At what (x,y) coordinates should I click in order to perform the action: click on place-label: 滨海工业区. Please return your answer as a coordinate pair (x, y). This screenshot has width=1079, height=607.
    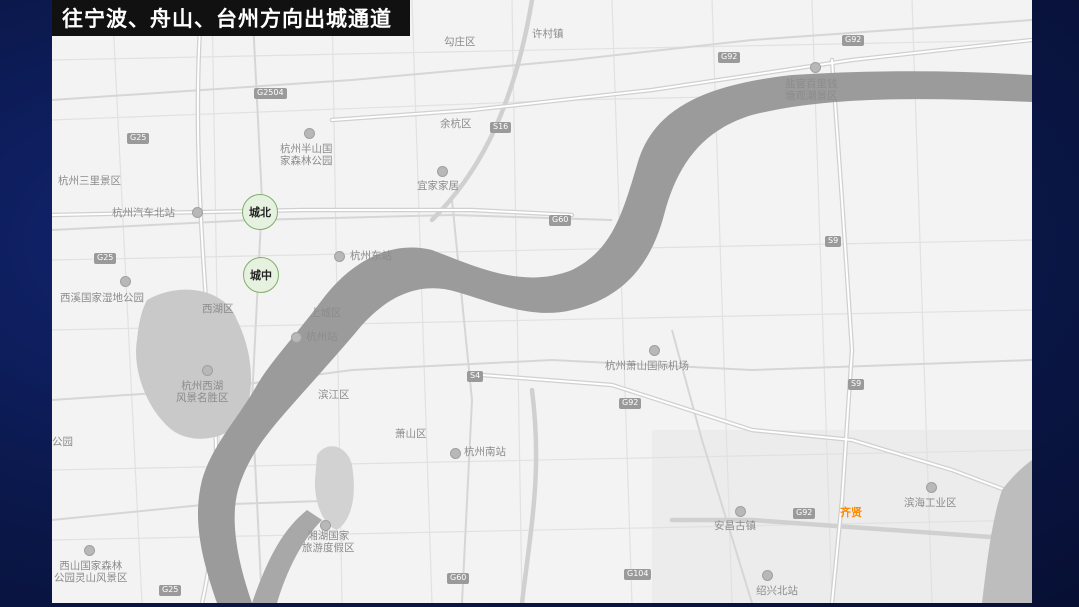
    Looking at the image, I should click on (930, 503).